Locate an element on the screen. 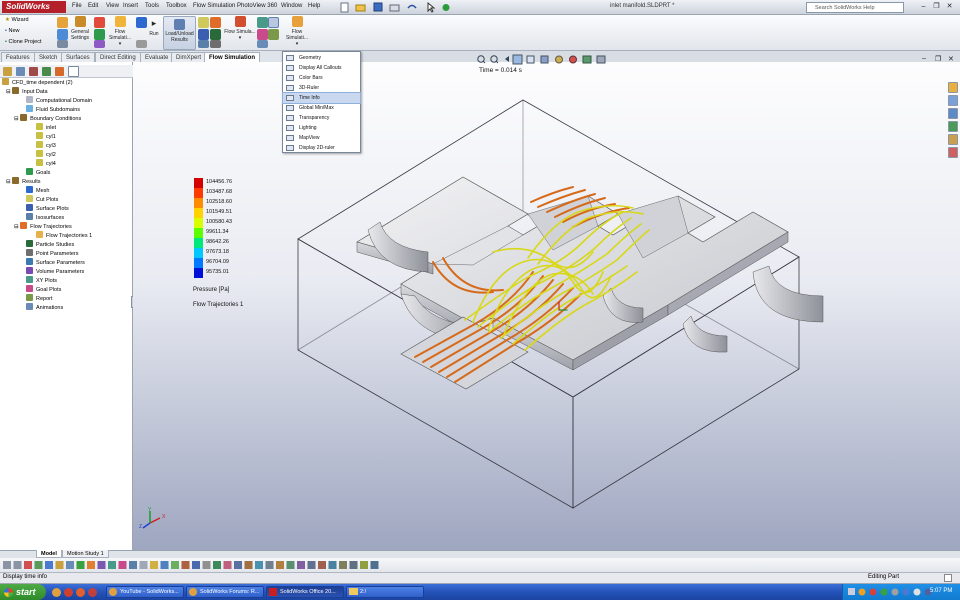 This screenshot has width=960, height=600. menu-item-time-info: Time Info is located at coordinates (321, 98).